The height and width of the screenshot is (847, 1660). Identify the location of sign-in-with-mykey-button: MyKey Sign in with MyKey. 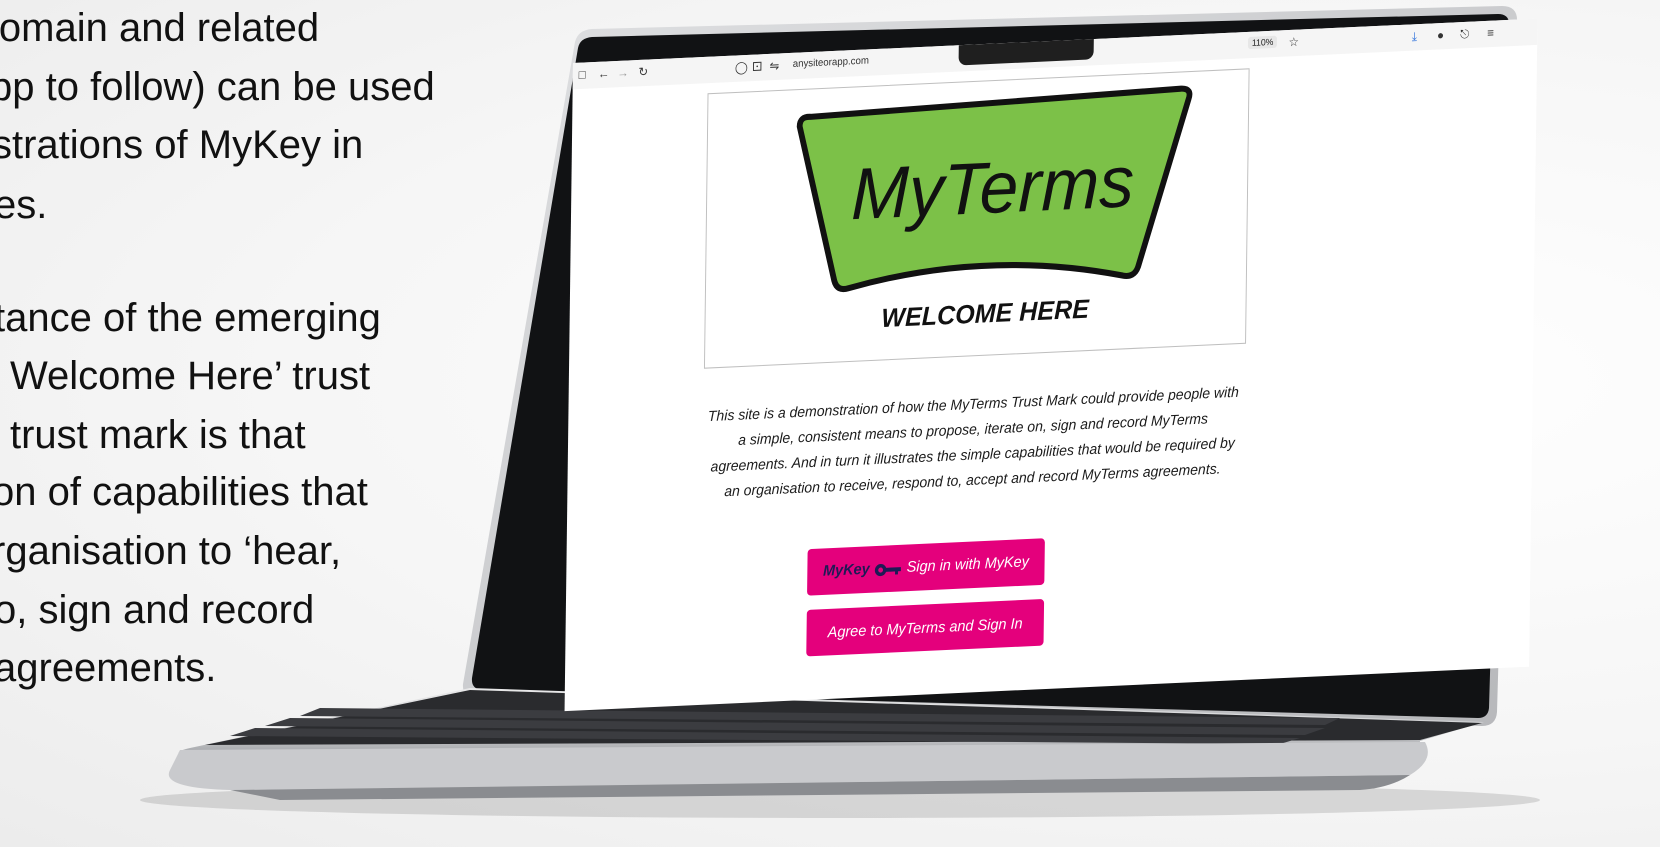
(926, 567).